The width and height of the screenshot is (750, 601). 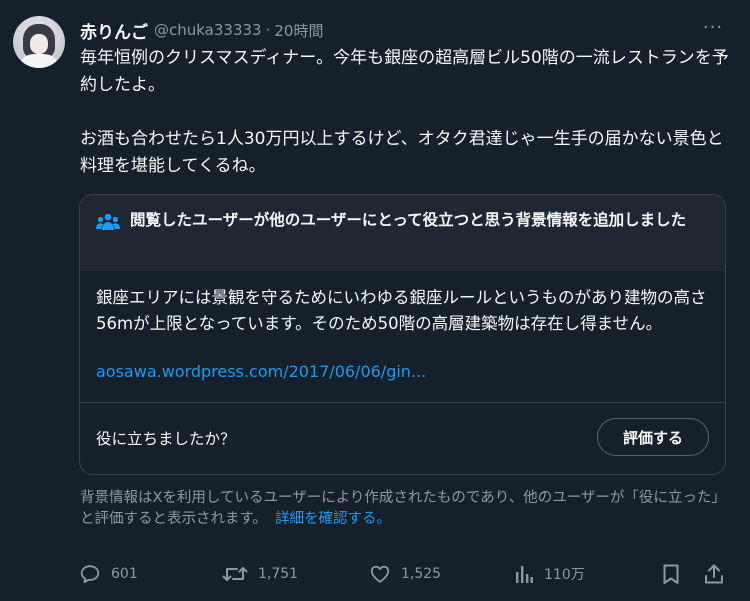 I want to click on share-icon, so click(x=714, y=574).